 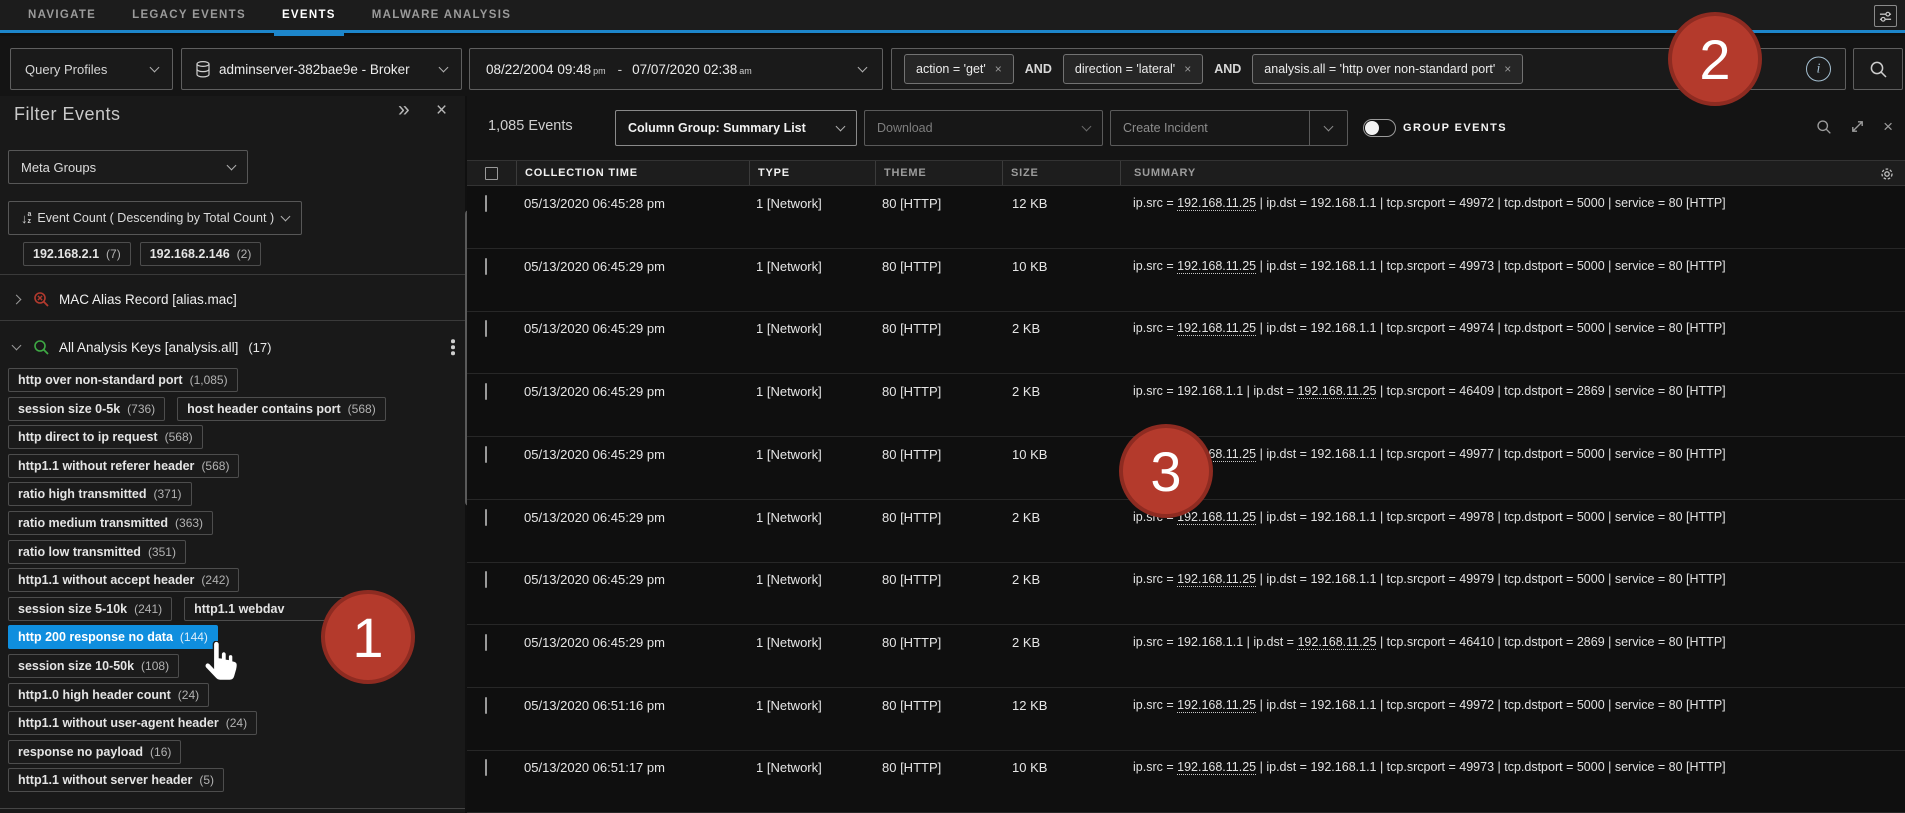 What do you see at coordinates (123, 380) in the screenshot?
I see `meta-value-chip: http over non-standard port (1,085)` at bounding box center [123, 380].